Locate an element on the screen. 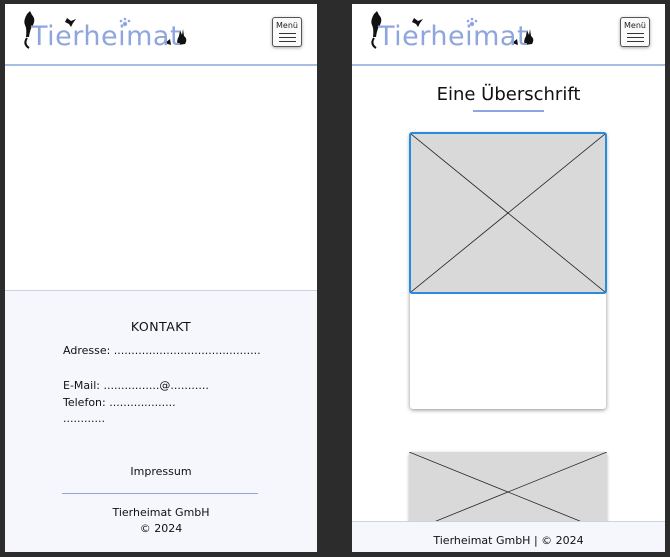  footer-text: Tierheimat GmbH | © 2024 is located at coordinates (508, 540).